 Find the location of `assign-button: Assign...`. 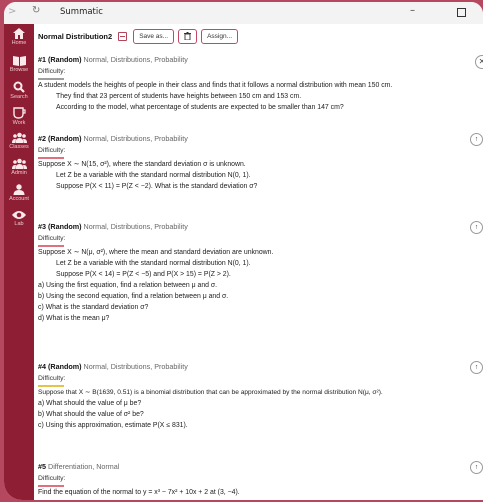

assign-button: Assign... is located at coordinates (220, 36).